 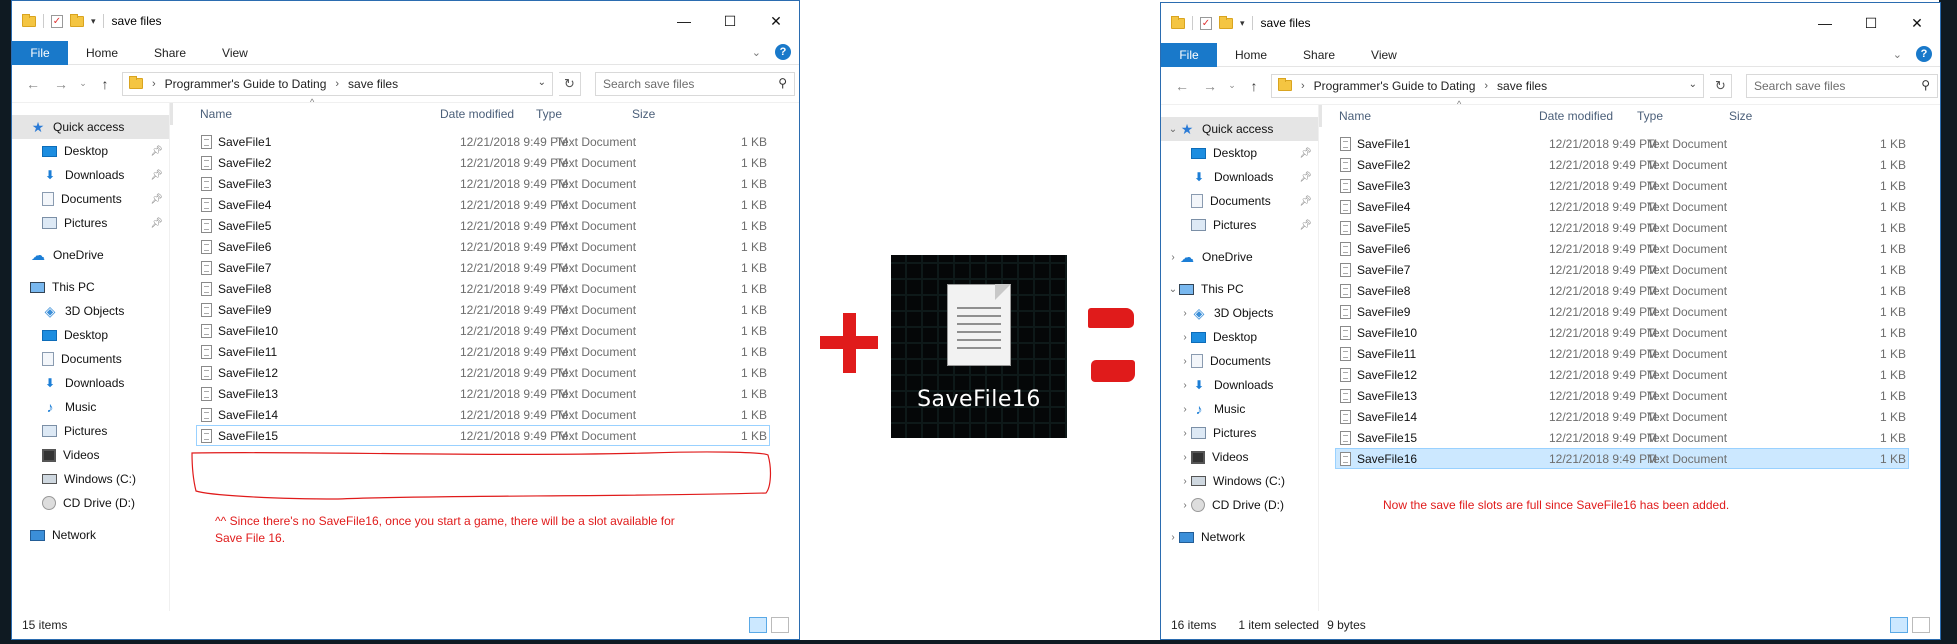 I want to click on column-name: Name, so click(x=216, y=114).